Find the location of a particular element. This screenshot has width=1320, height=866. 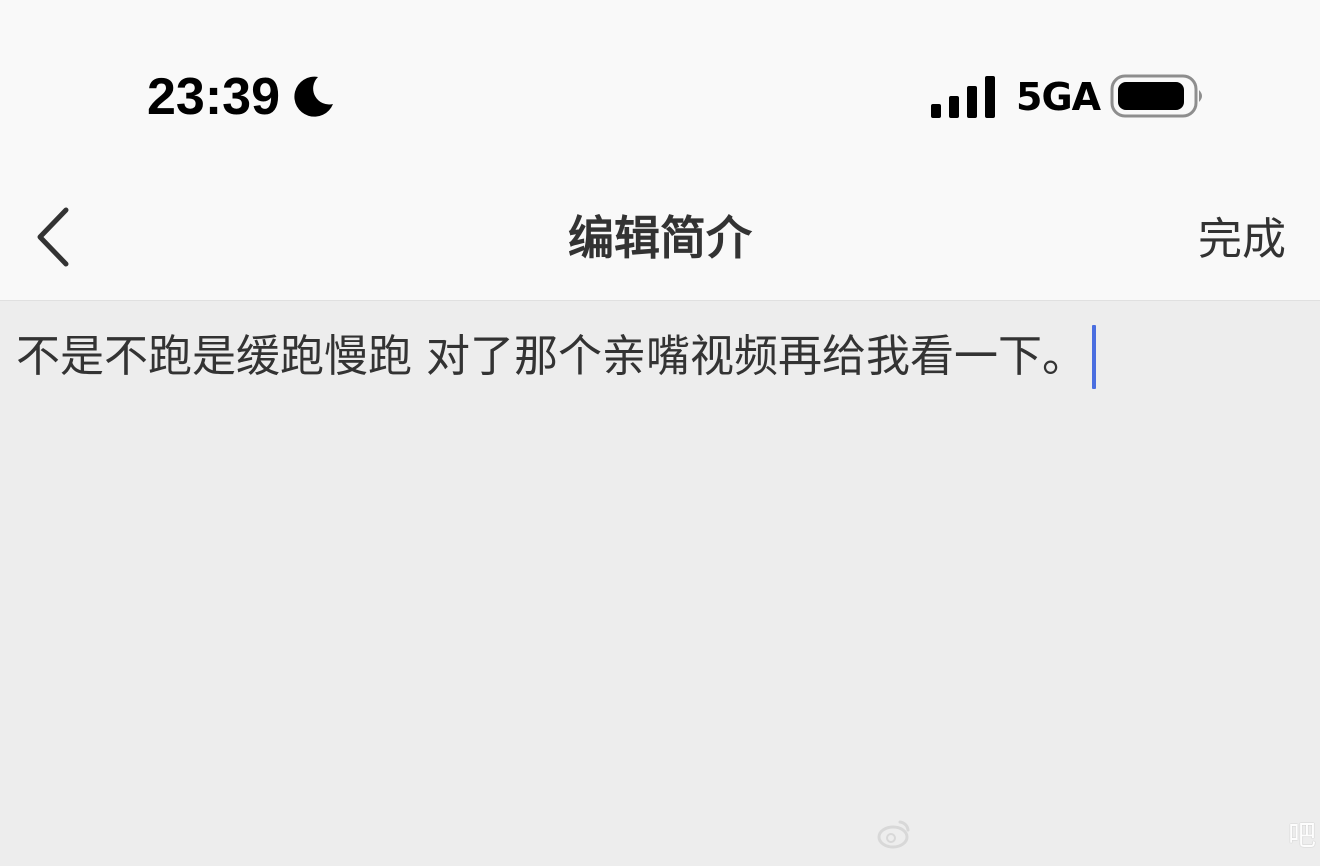

back-button is located at coordinates (54, 237).